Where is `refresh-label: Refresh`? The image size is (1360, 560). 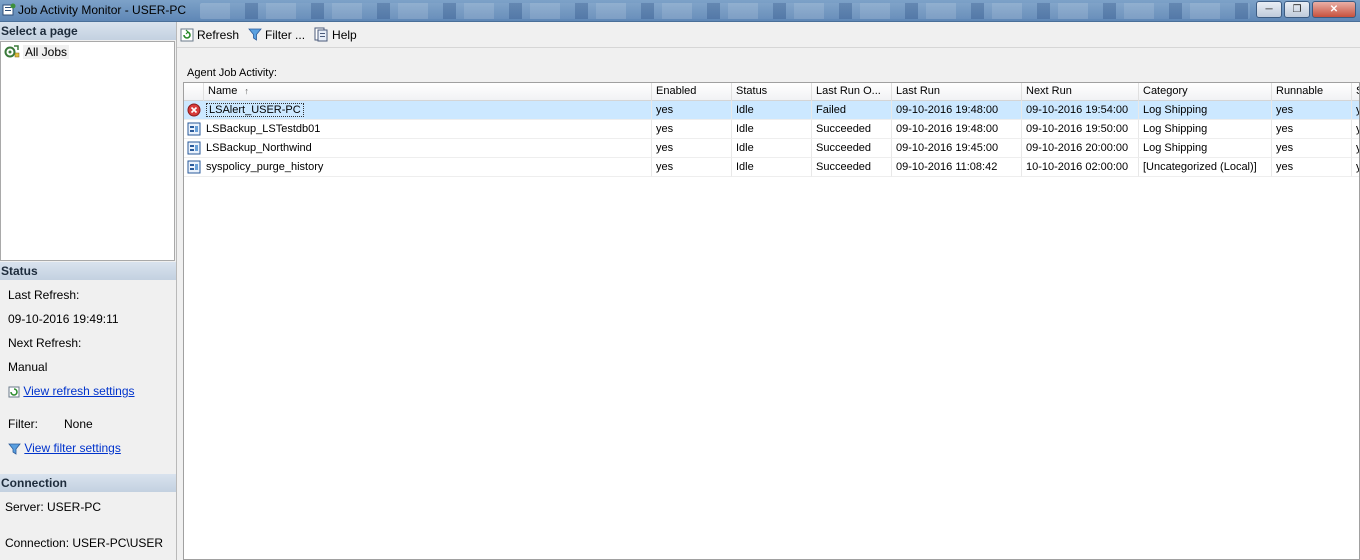 refresh-label: Refresh is located at coordinates (218, 34).